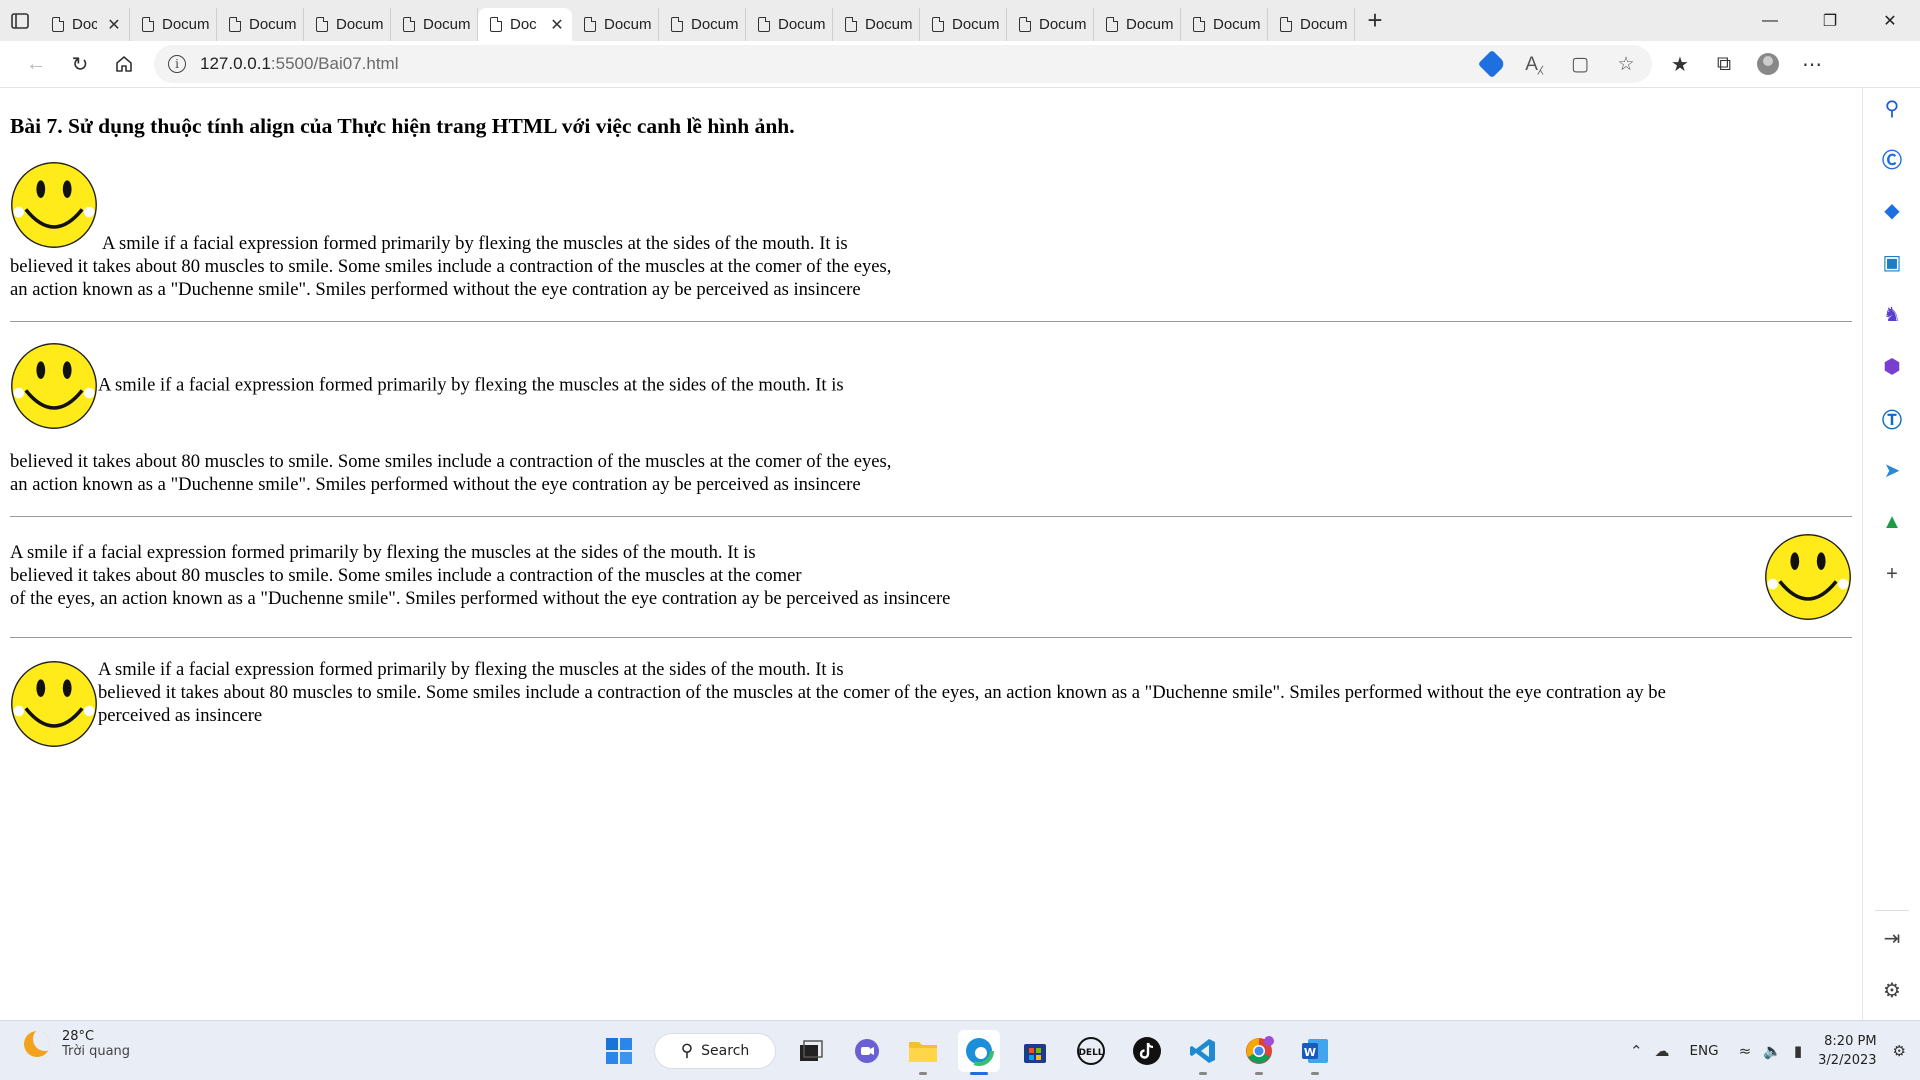  Describe the element at coordinates (1035, 1053) in the screenshot. I see `store-icon` at that location.